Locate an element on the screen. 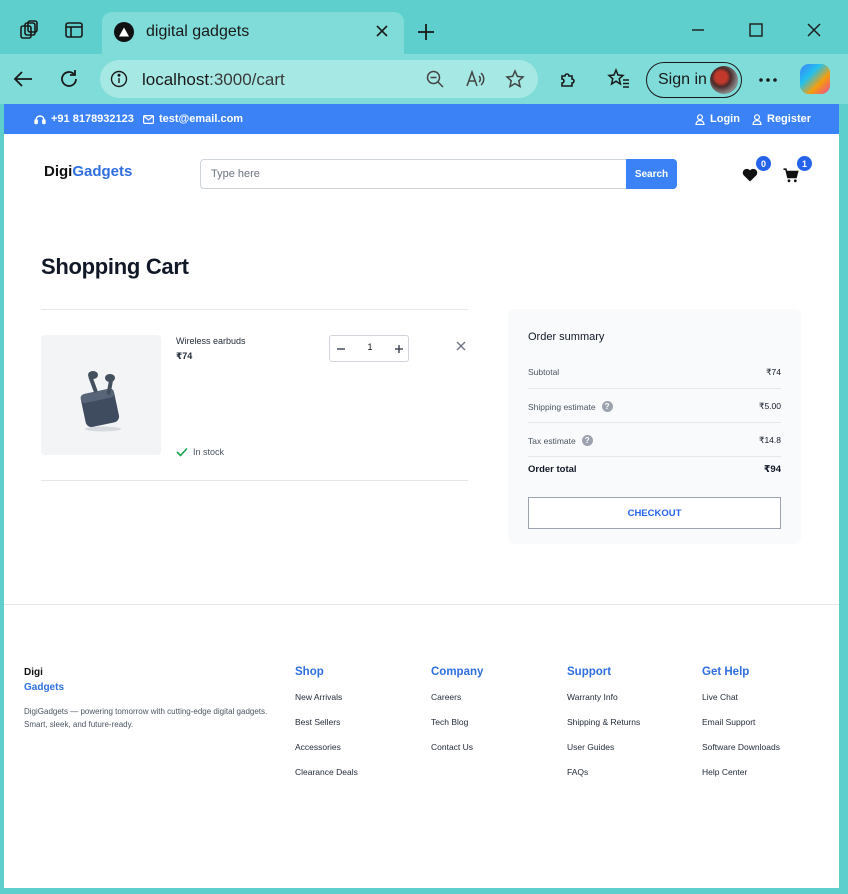  stock-status: In stock is located at coordinates (200, 452).